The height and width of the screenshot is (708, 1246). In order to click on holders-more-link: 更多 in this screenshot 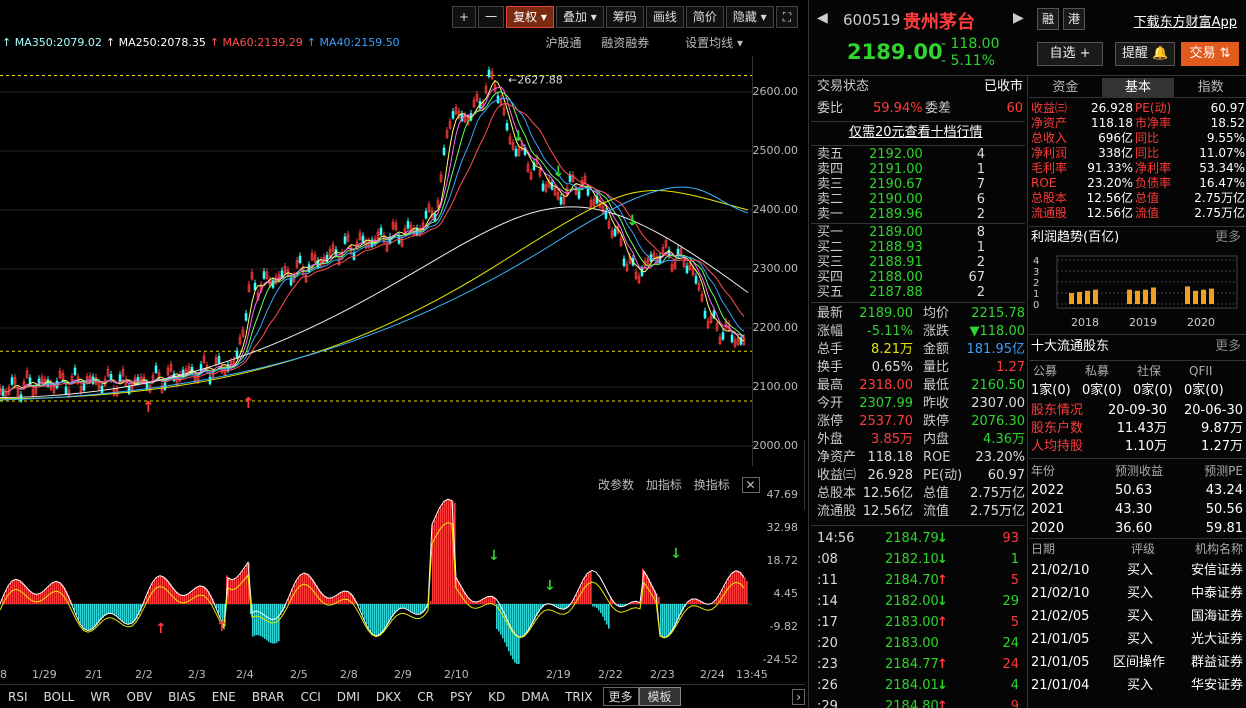, I will do `click(1228, 347)`.